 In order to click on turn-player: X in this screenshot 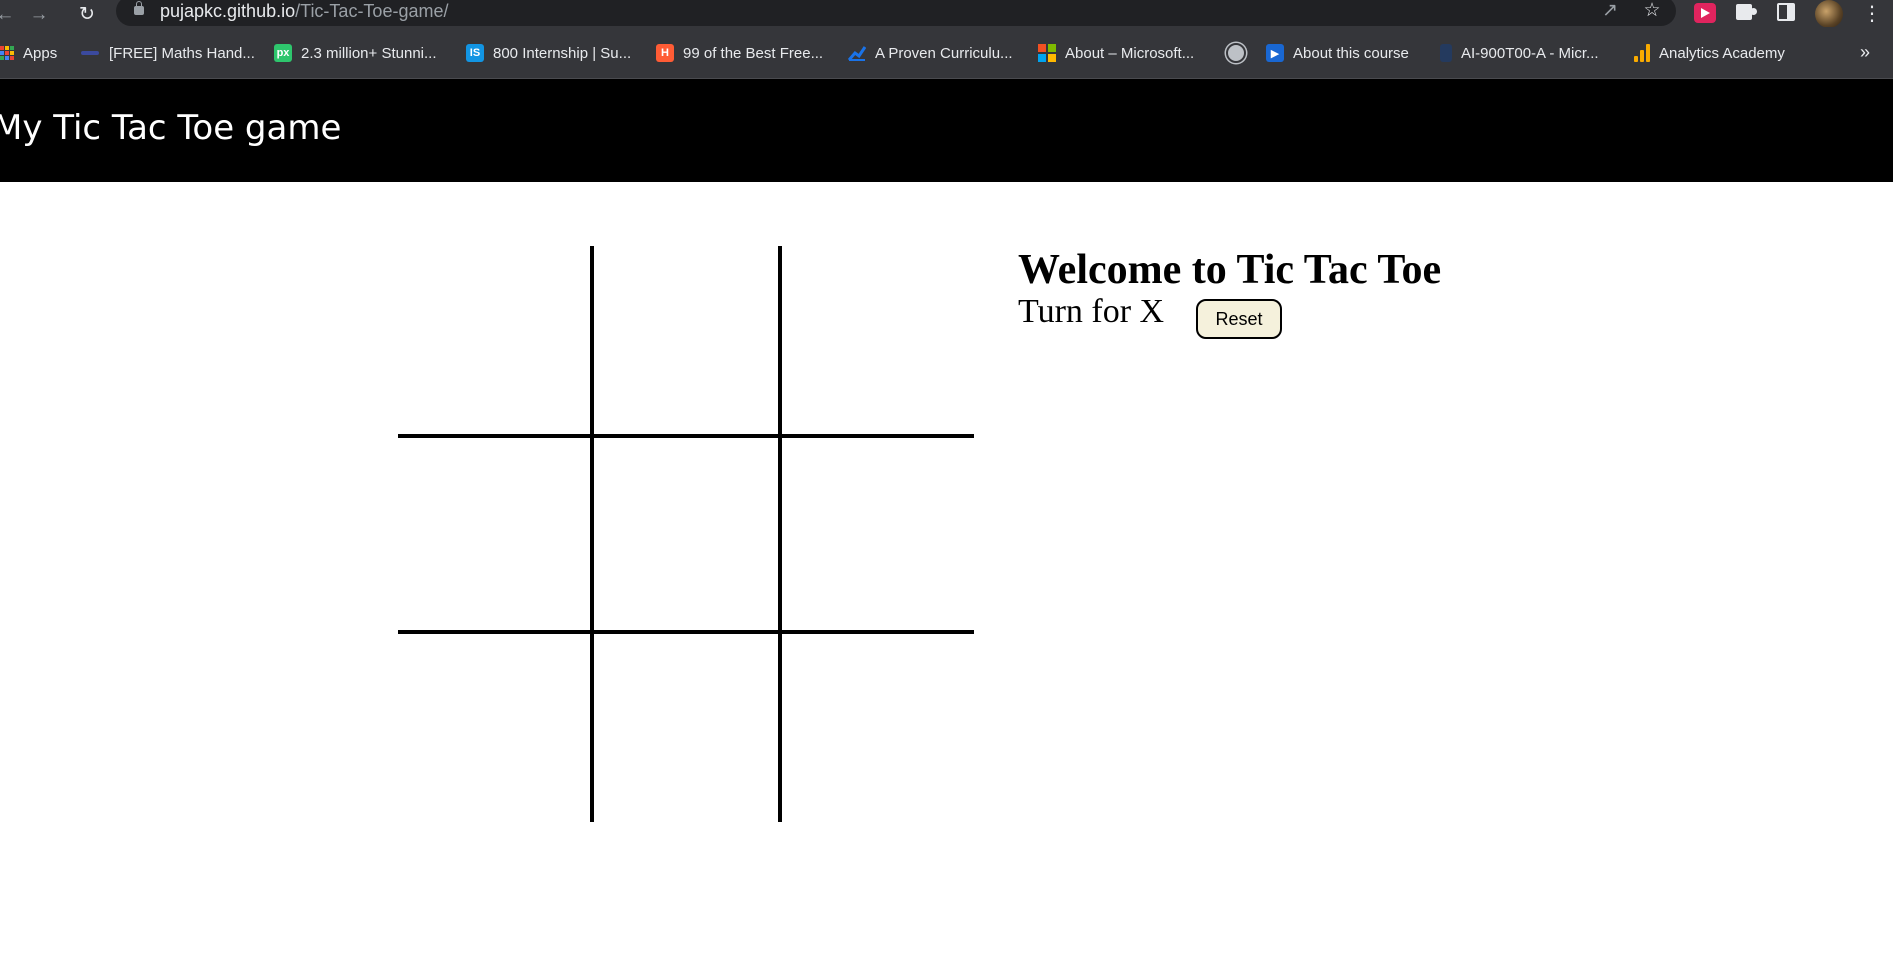, I will do `click(1152, 311)`.